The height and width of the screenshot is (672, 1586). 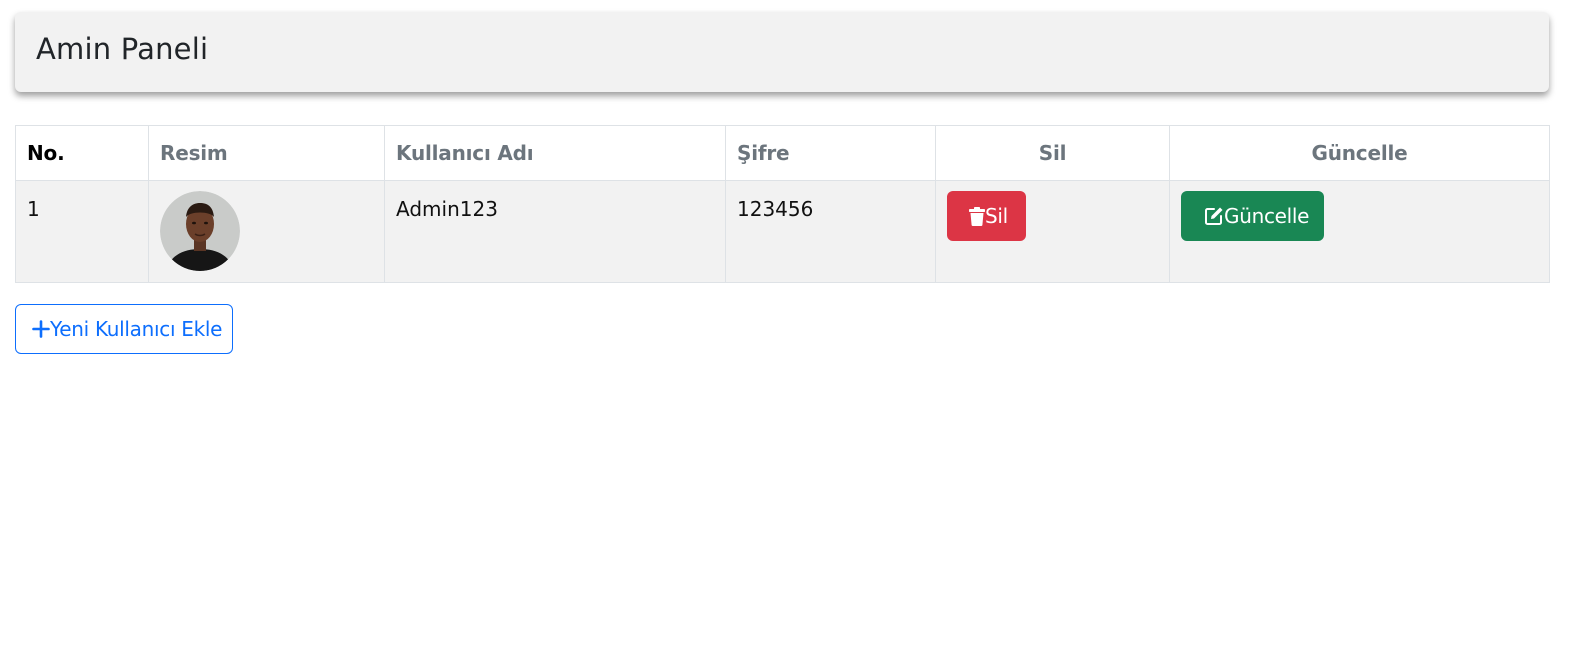 I want to click on delete-button: Sil, so click(x=986, y=216).